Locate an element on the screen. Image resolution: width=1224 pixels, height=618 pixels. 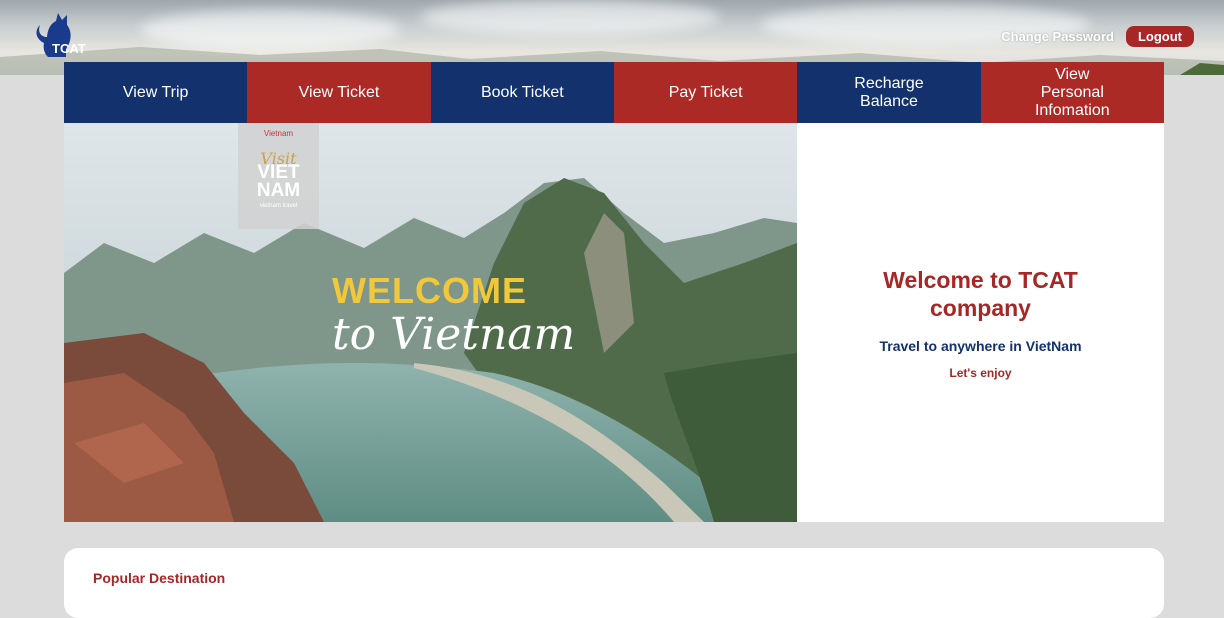
nav-recharge-label: Recharge Balance is located at coordinates (889, 92).